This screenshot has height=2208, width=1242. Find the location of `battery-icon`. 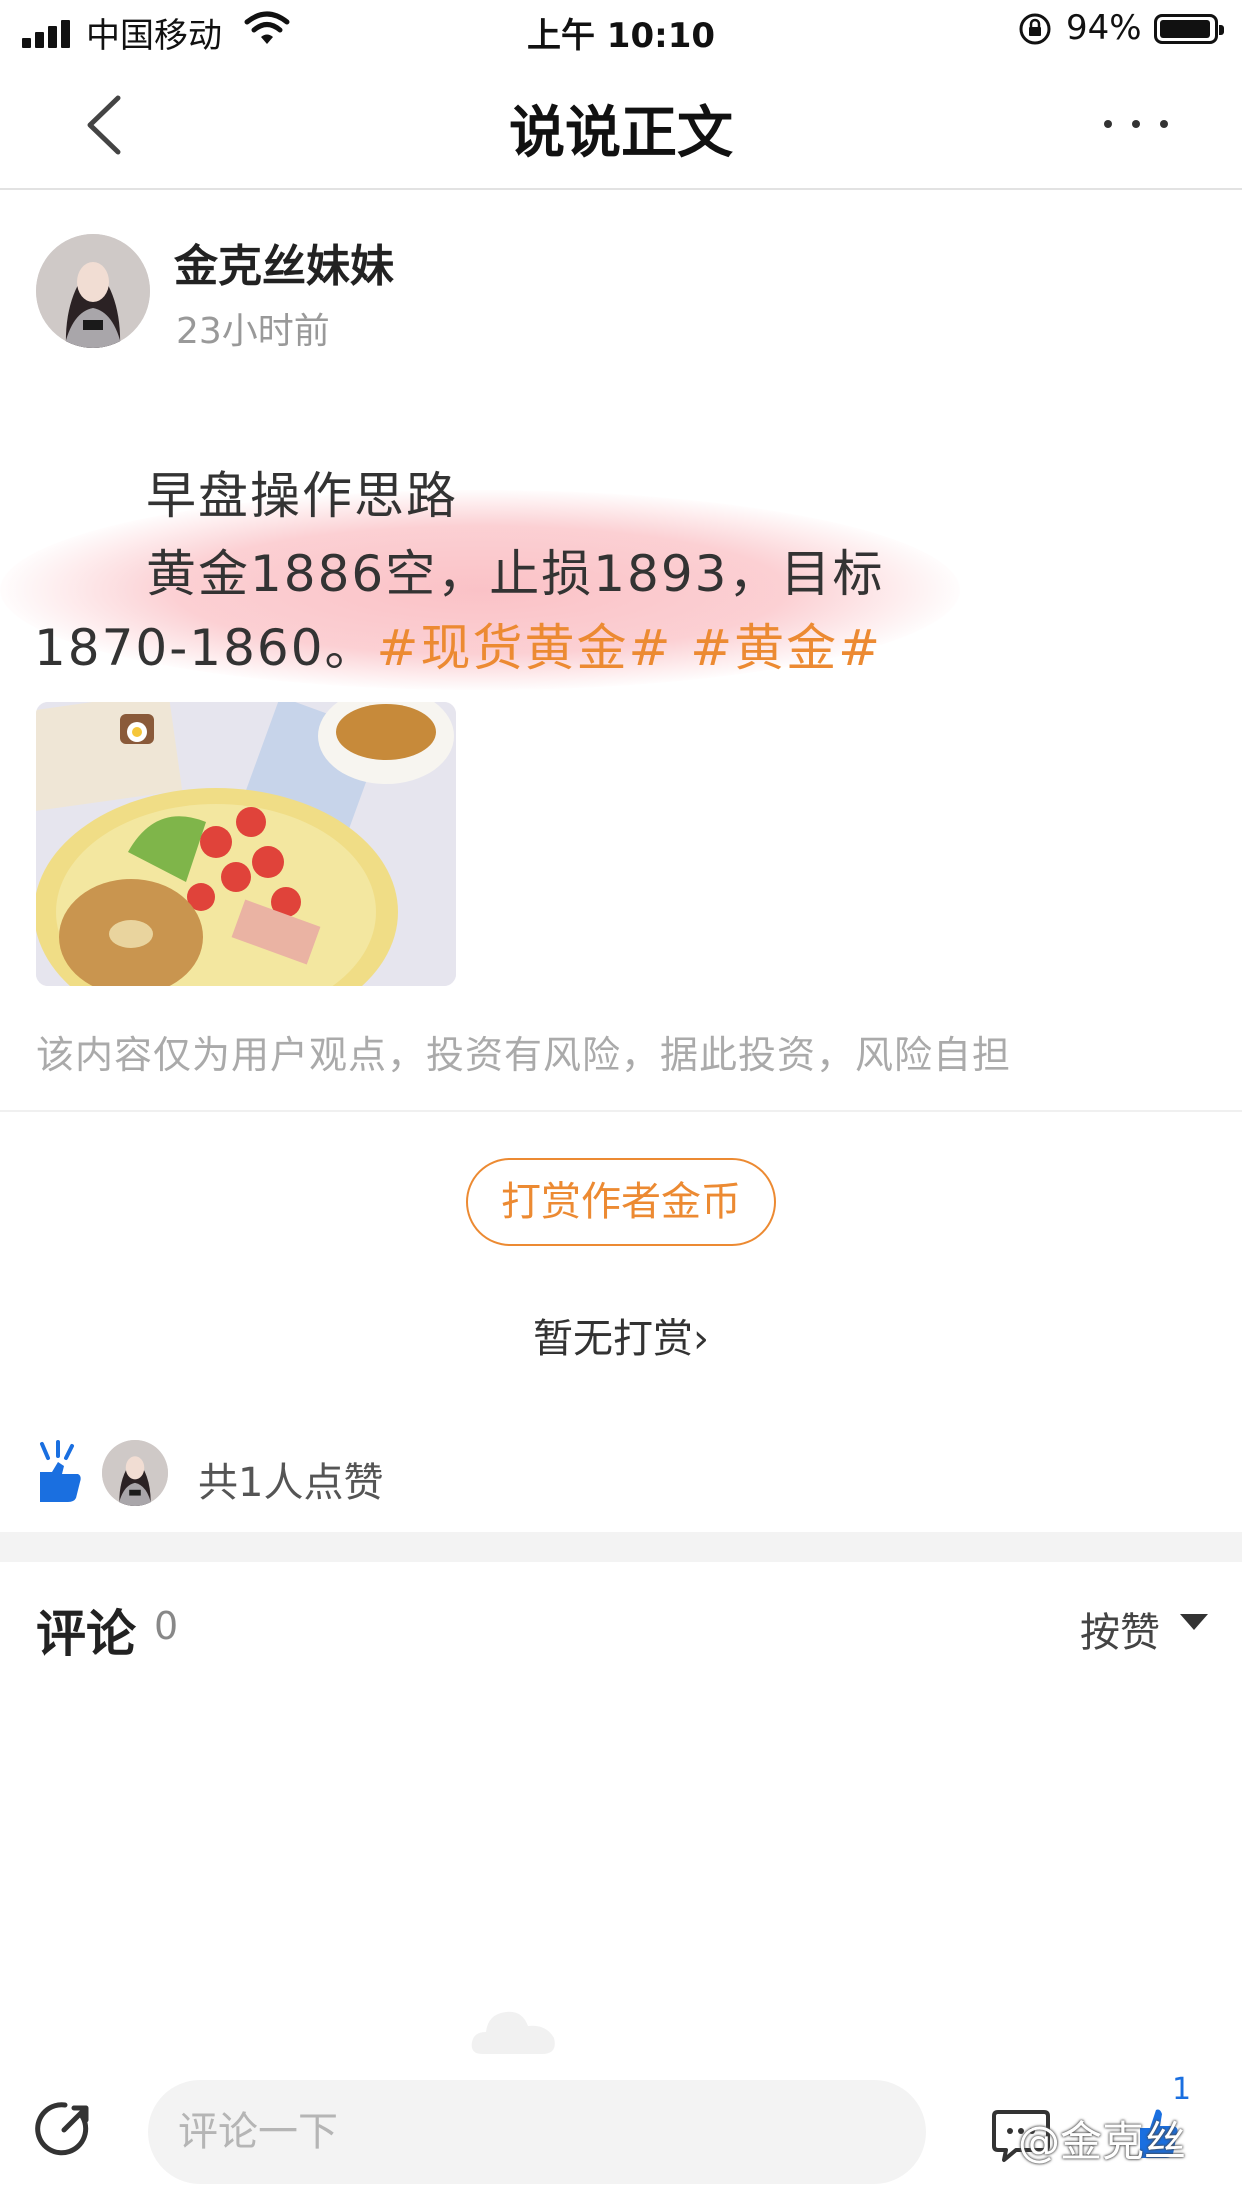

battery-icon is located at coordinates (1189, 29).